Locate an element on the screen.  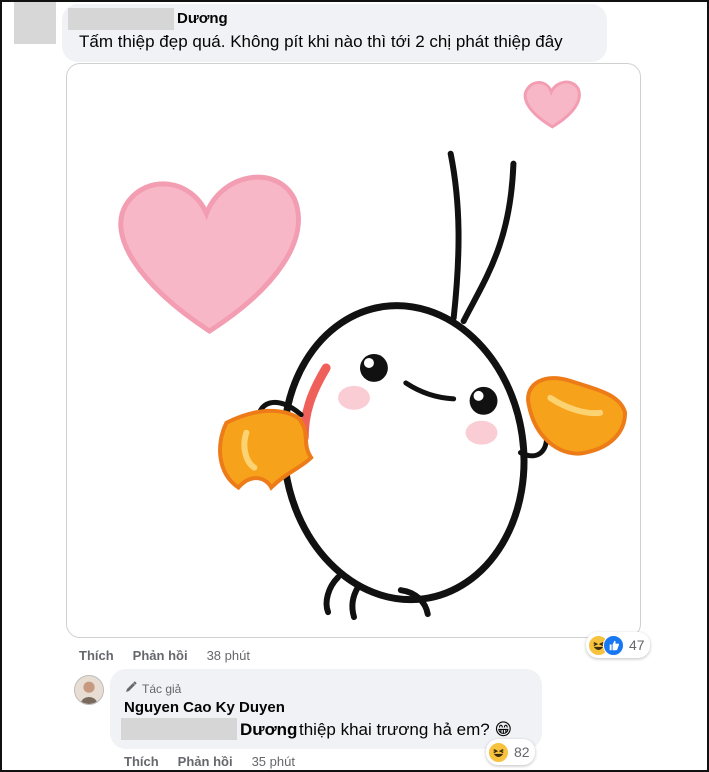
small-heart-icon is located at coordinates (552, 104).